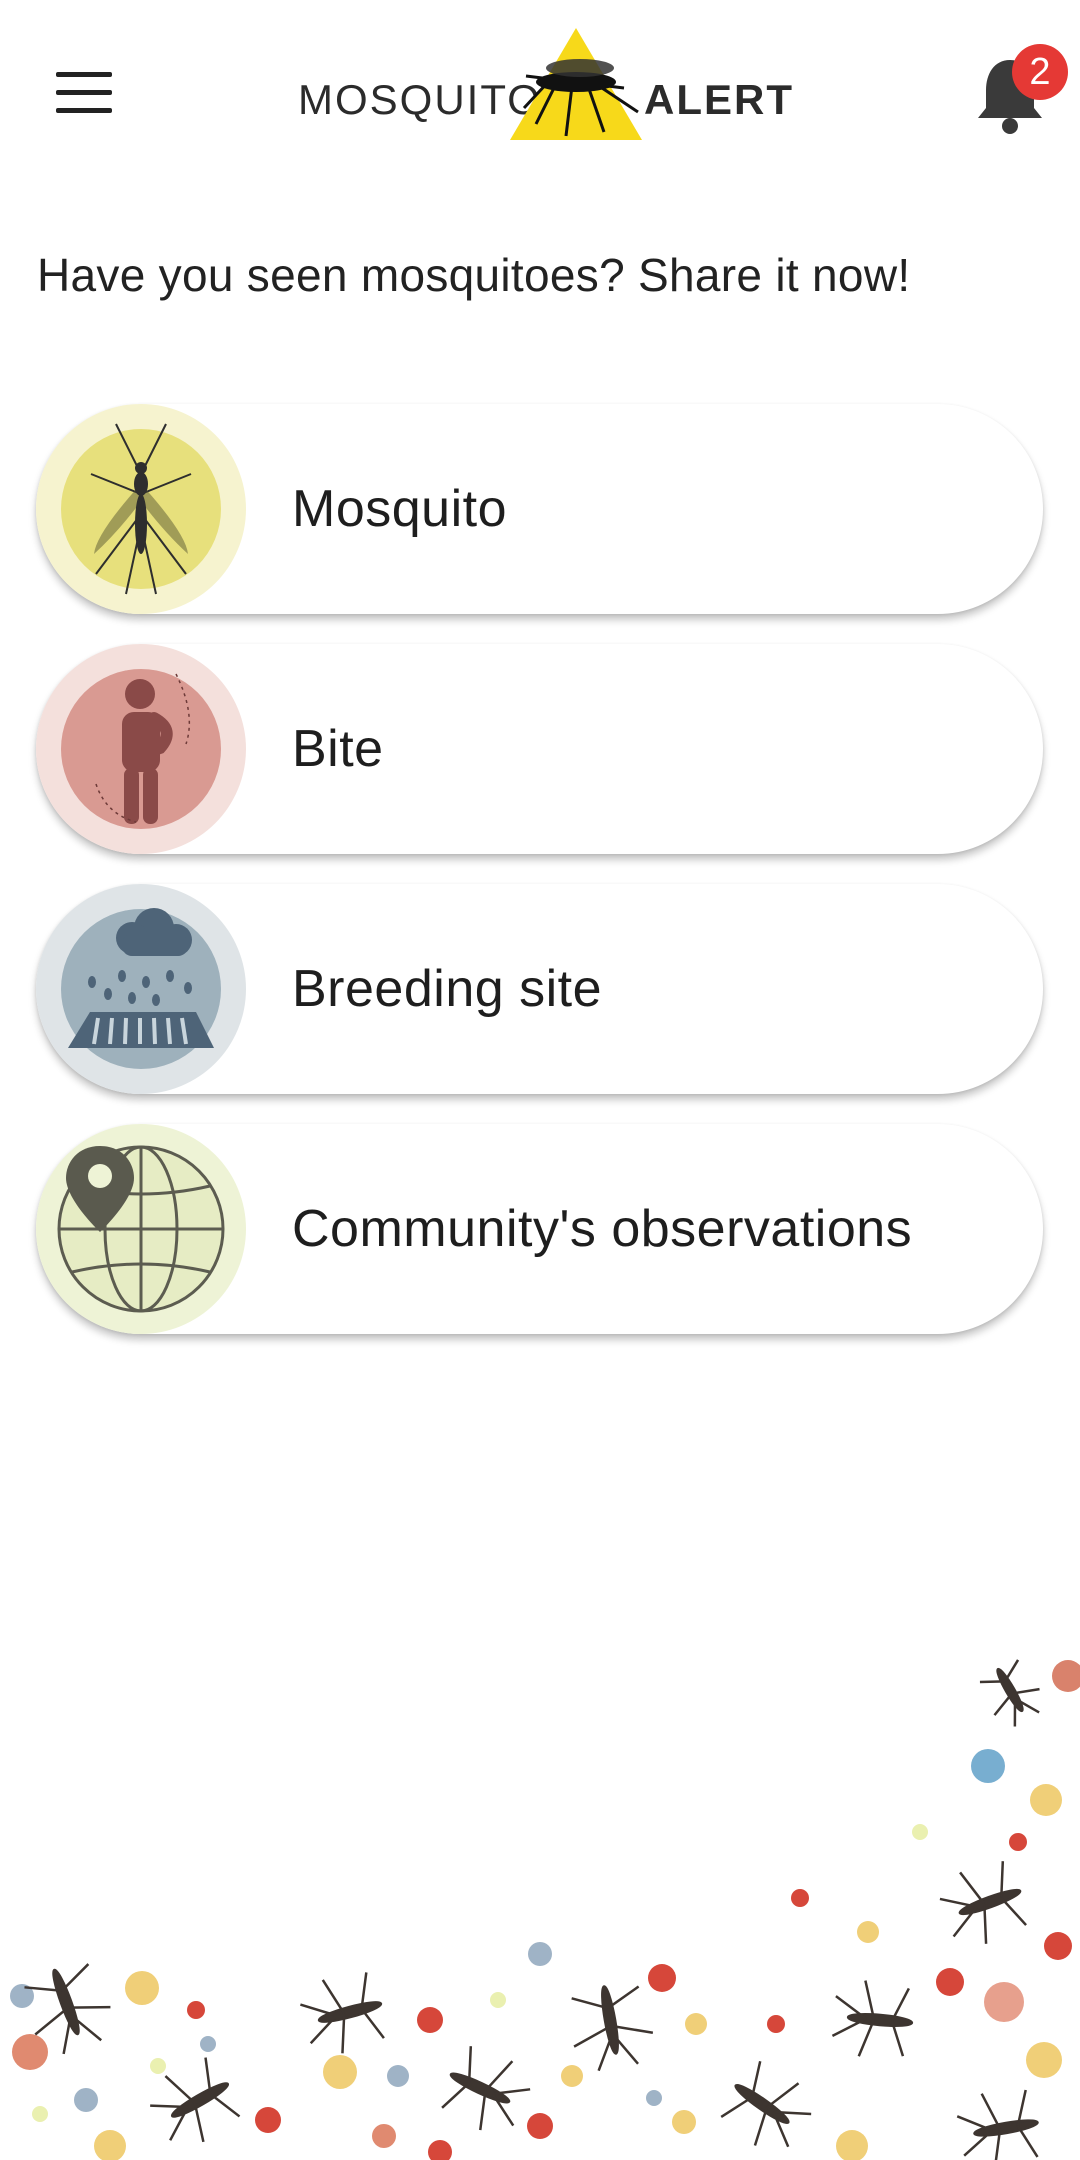 This screenshot has width=1080, height=2160. Describe the element at coordinates (399, 509) in the screenshot. I see `report-mosquito-label: Mosquito` at that location.